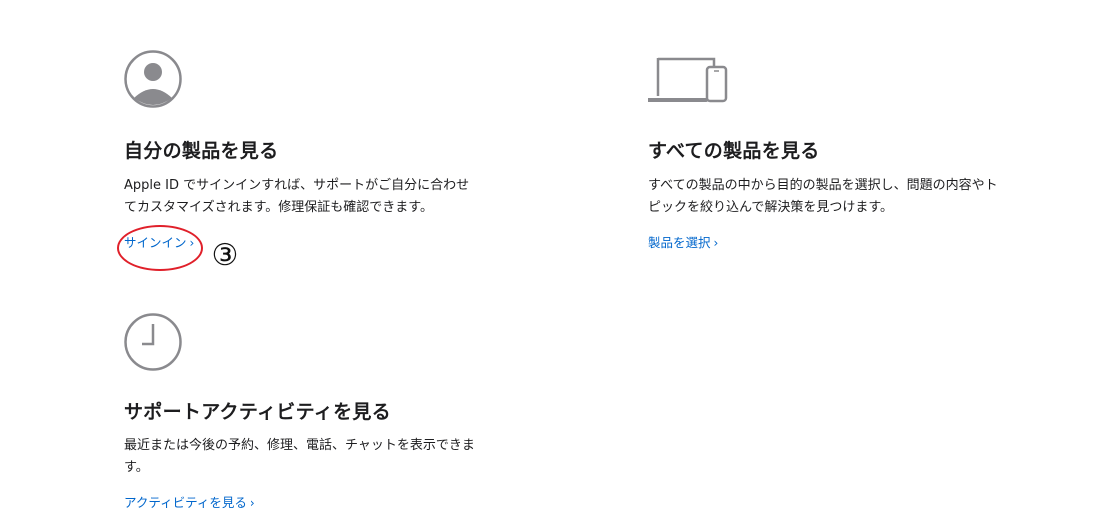 Image resolution: width=1108 pixels, height=530 pixels. Describe the element at coordinates (299, 457) in the screenshot. I see `activity-description: 最近または今後の予約、修理、電話、チャットを表示できま す。` at that location.